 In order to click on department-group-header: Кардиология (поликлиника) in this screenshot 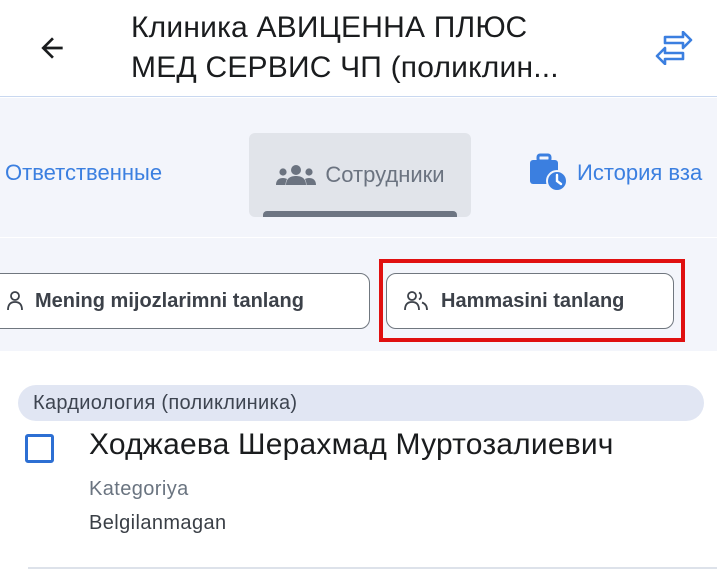, I will do `click(361, 403)`.